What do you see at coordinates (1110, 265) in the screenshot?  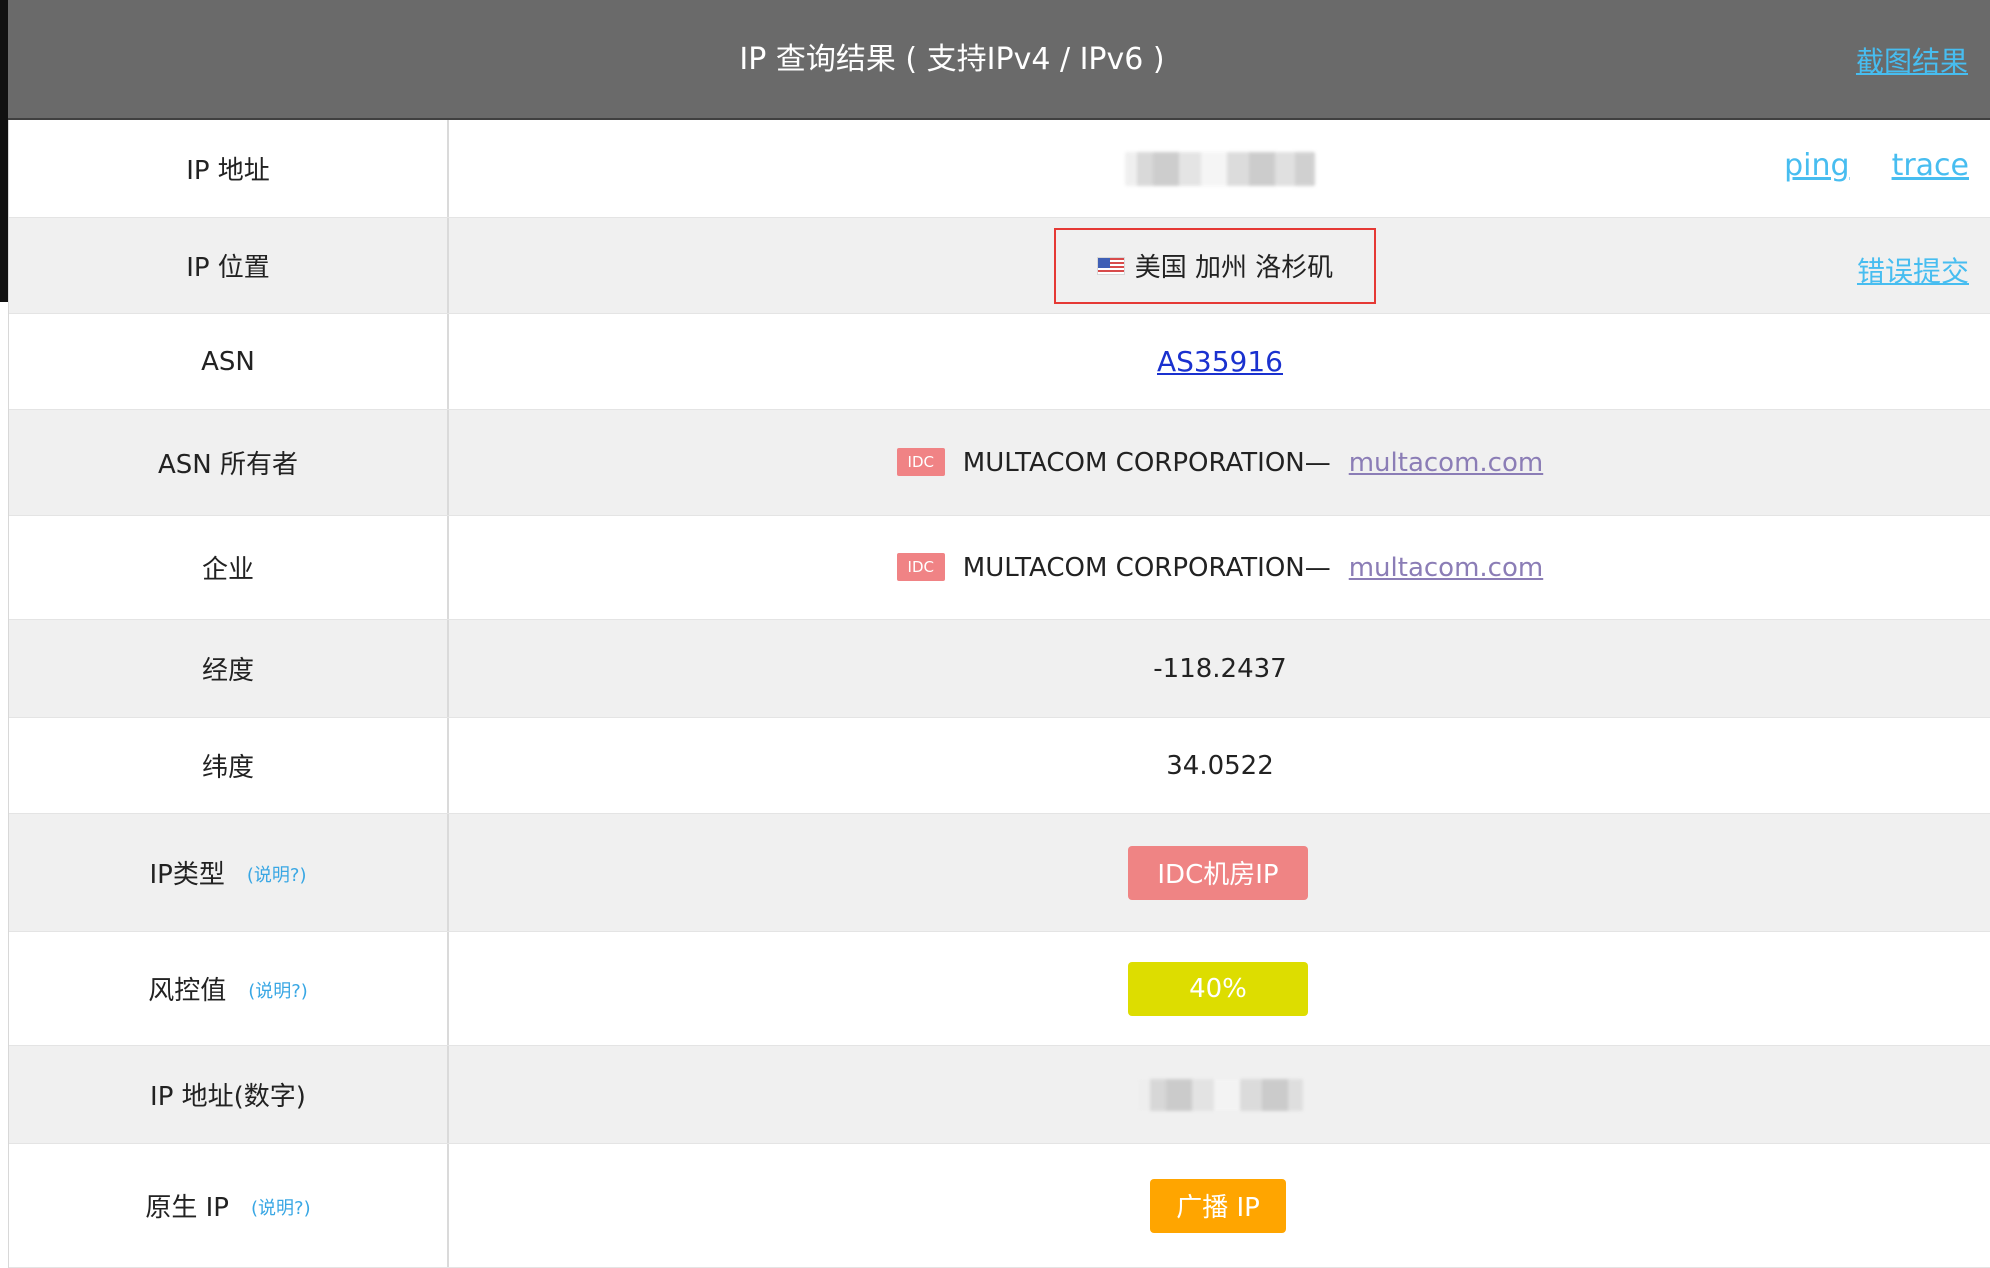 I see `us-flag-icon` at bounding box center [1110, 265].